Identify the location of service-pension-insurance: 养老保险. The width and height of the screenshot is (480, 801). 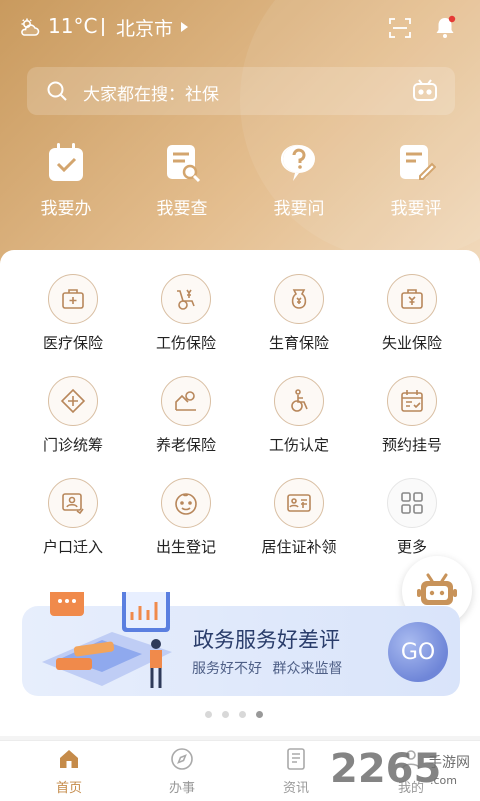
(186, 415).